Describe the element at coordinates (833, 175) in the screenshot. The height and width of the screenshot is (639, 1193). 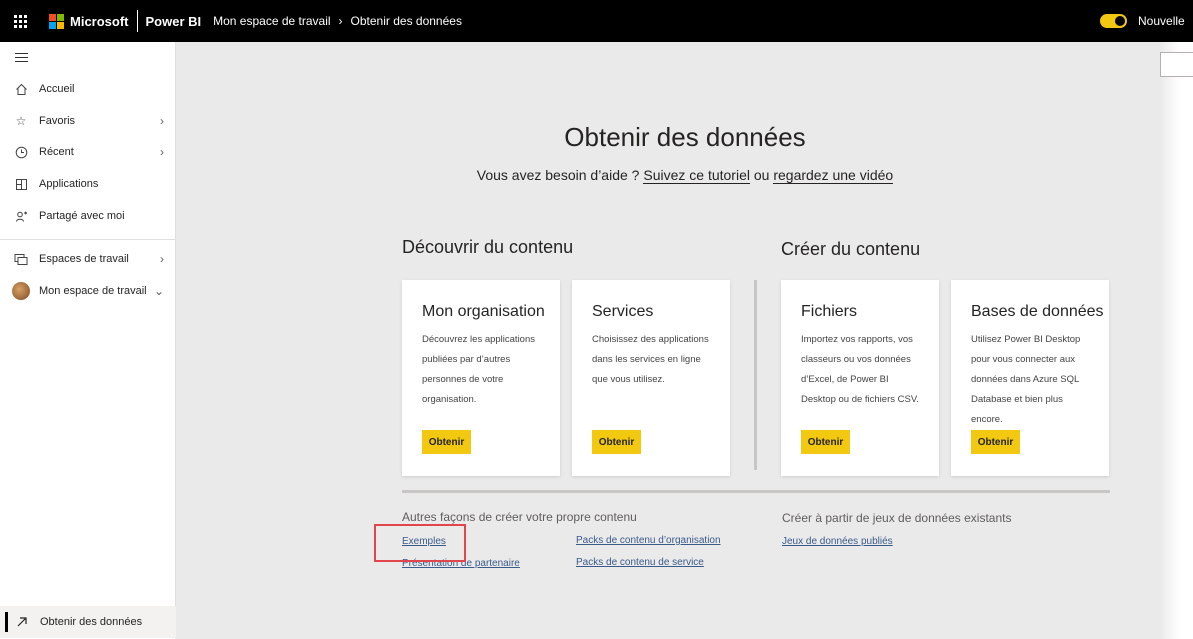
I see `video-link: regardez une vidéo` at that location.